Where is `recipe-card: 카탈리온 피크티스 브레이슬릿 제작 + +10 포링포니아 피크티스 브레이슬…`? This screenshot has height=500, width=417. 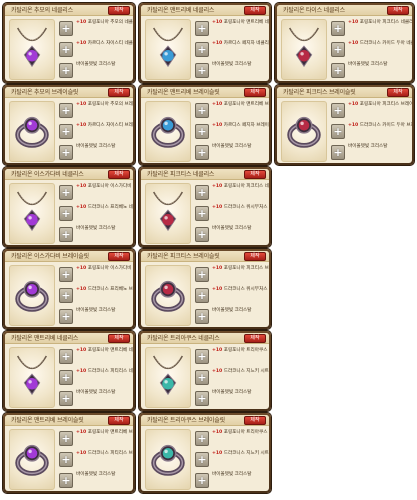 recipe-card: 카탈리온 피크티스 브레이슬릿 제작 + +10 포링포니아 피크티스 브레이슬… is located at coordinates (205, 289).